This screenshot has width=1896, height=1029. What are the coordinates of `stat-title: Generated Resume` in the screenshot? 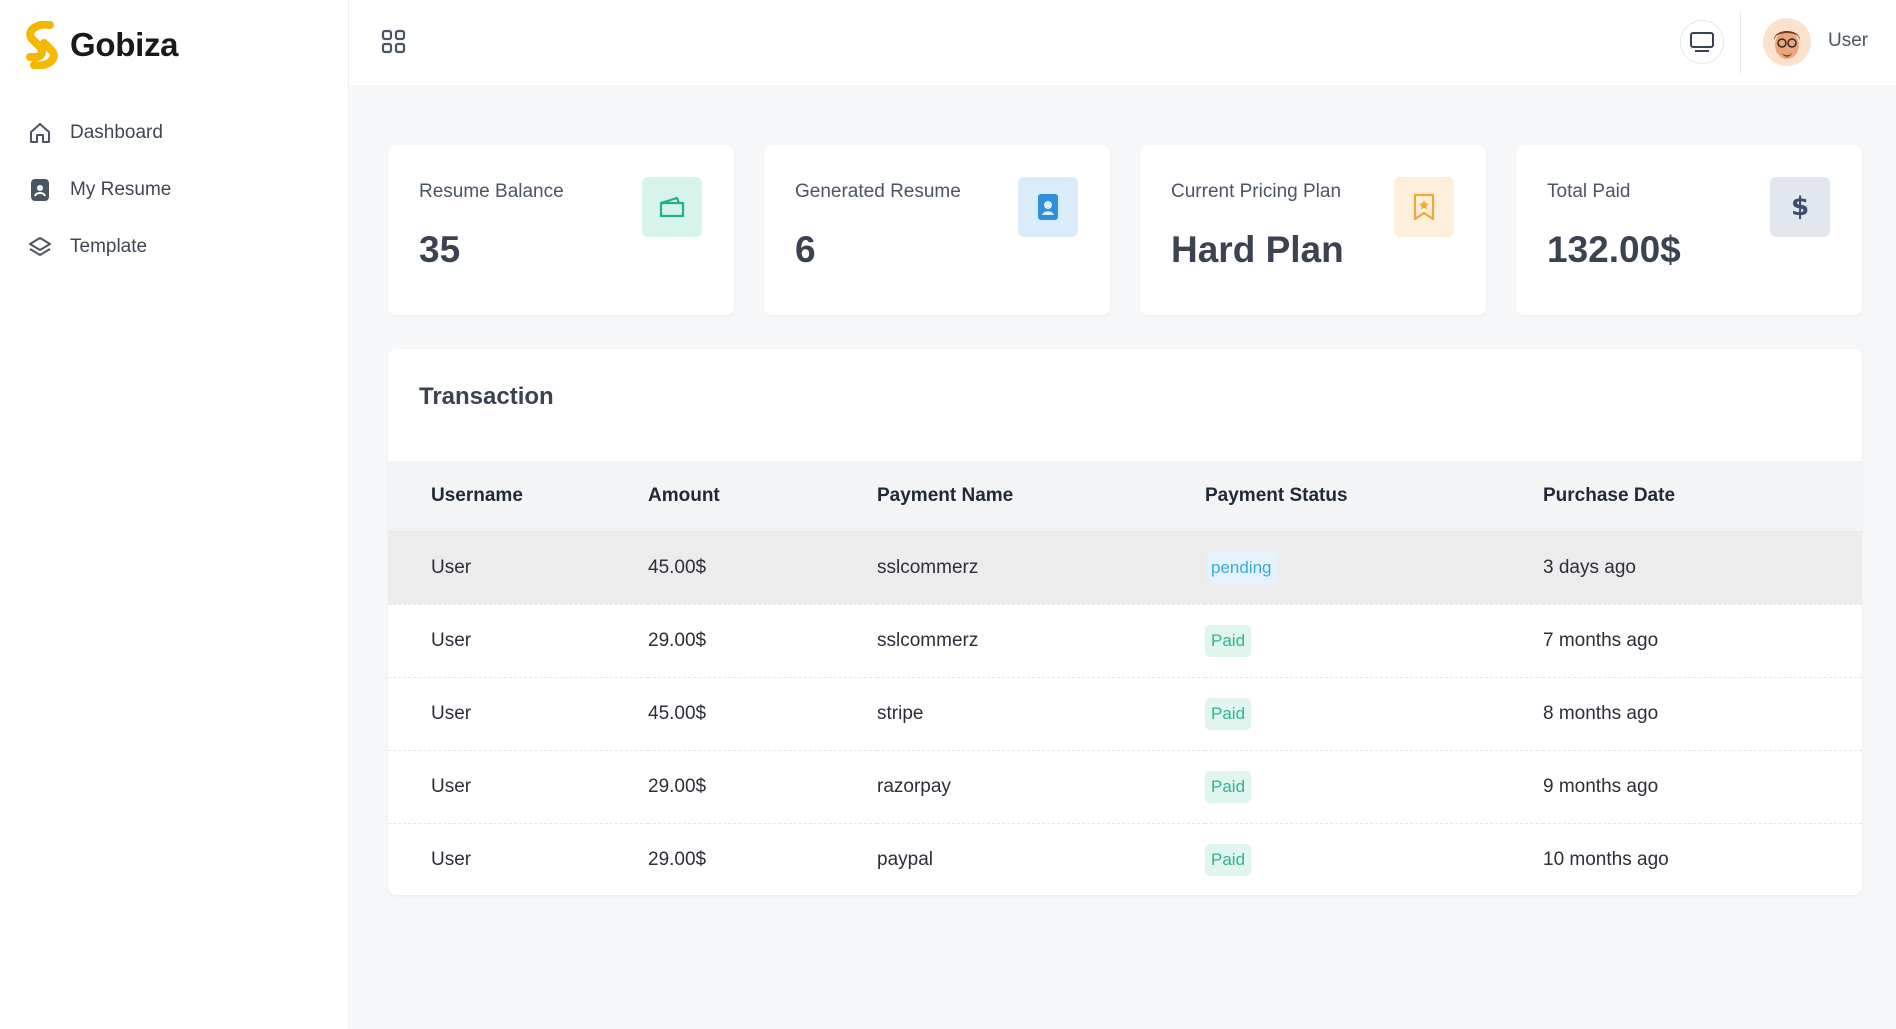 It's located at (878, 191).